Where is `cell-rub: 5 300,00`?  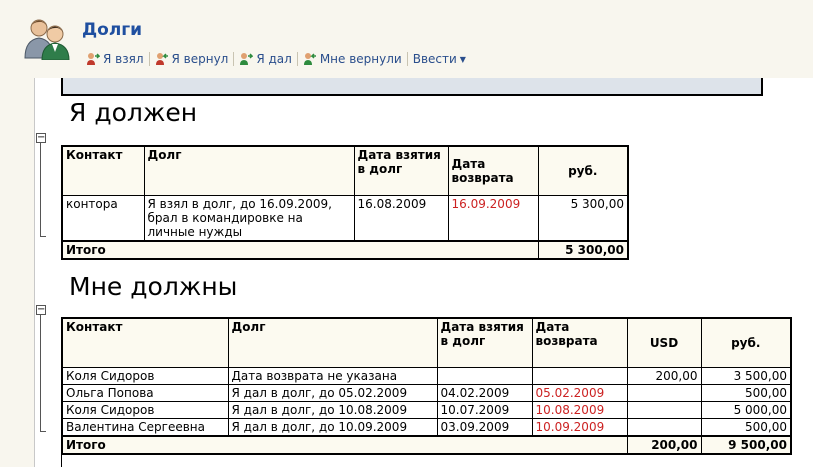 cell-rub: 5 300,00 is located at coordinates (583, 217).